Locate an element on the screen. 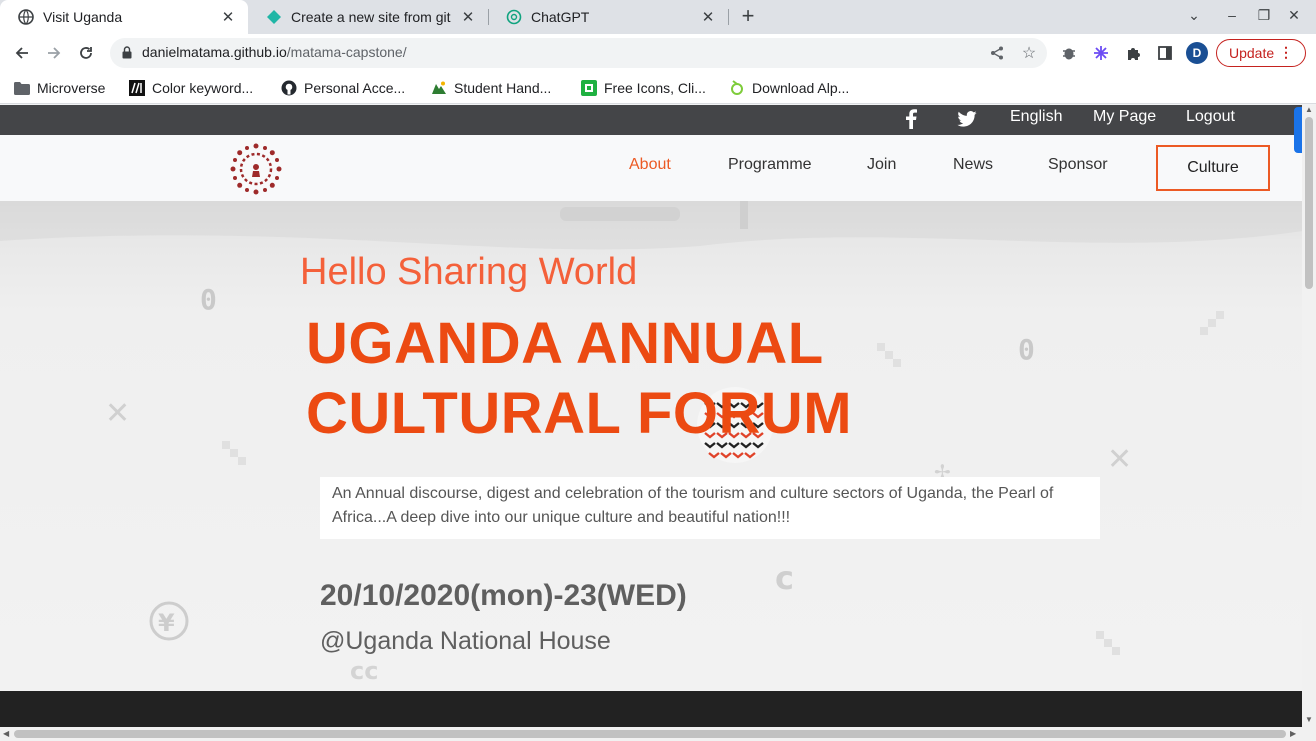 The height and width of the screenshot is (741, 1316). nav-about: About is located at coordinates (650, 165).